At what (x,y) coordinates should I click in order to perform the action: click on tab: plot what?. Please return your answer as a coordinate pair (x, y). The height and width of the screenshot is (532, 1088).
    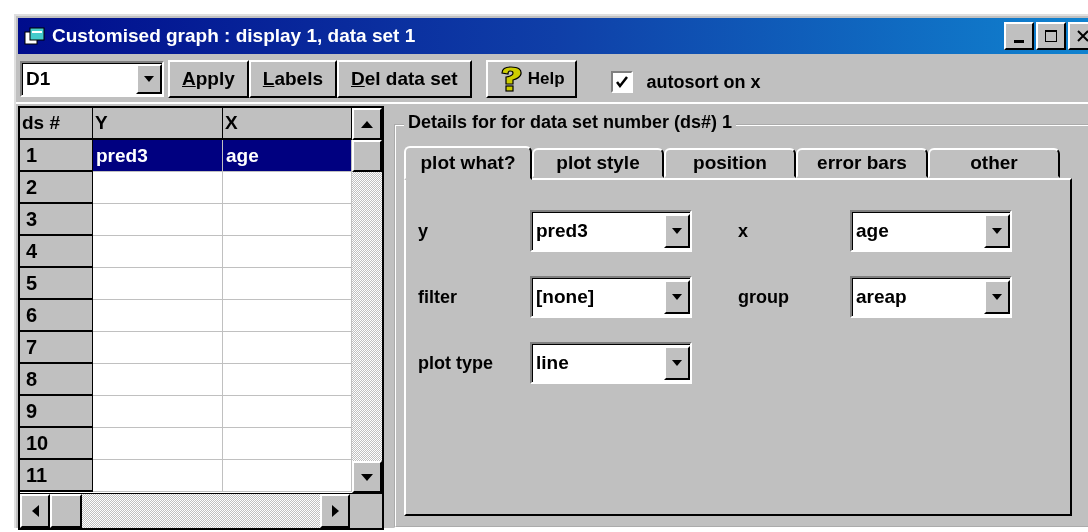
    Looking at the image, I should click on (468, 163).